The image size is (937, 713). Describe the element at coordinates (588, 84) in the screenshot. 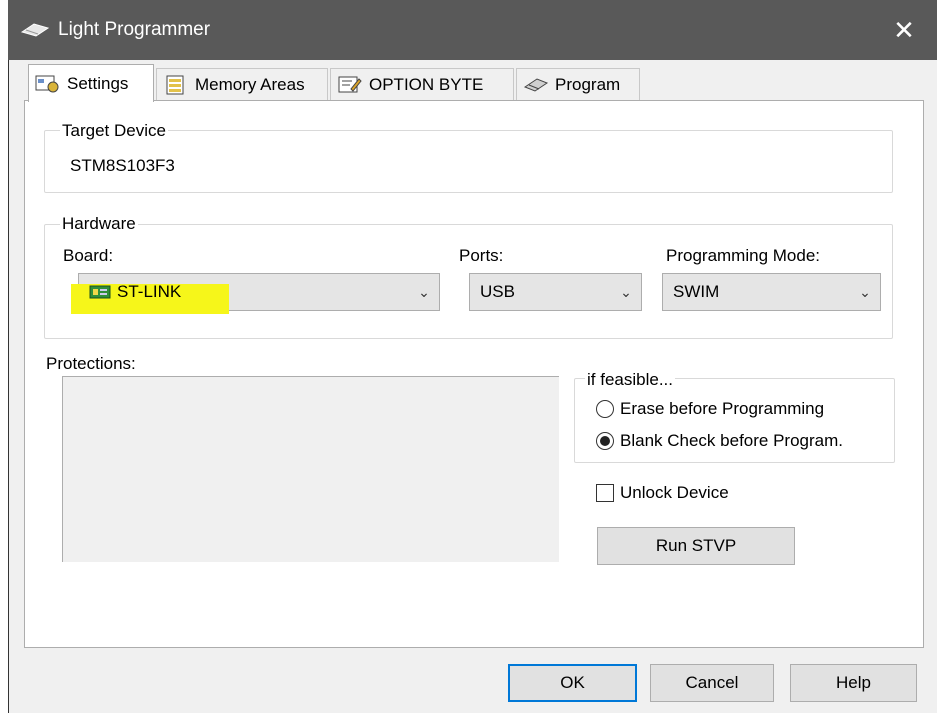

I see `tab-label: Program` at that location.